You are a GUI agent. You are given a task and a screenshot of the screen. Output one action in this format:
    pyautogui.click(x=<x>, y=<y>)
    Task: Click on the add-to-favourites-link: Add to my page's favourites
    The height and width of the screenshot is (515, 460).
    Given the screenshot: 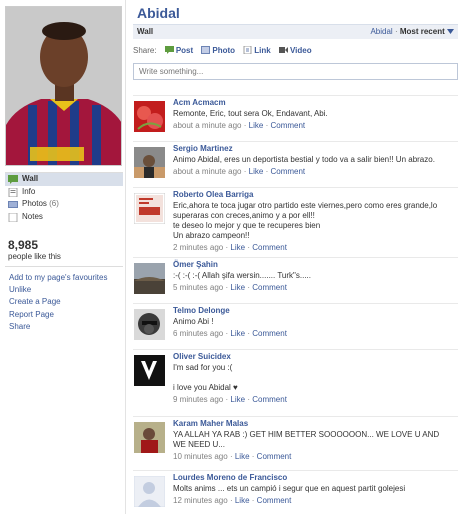 What is the action you would take?
    pyautogui.click(x=66, y=278)
    